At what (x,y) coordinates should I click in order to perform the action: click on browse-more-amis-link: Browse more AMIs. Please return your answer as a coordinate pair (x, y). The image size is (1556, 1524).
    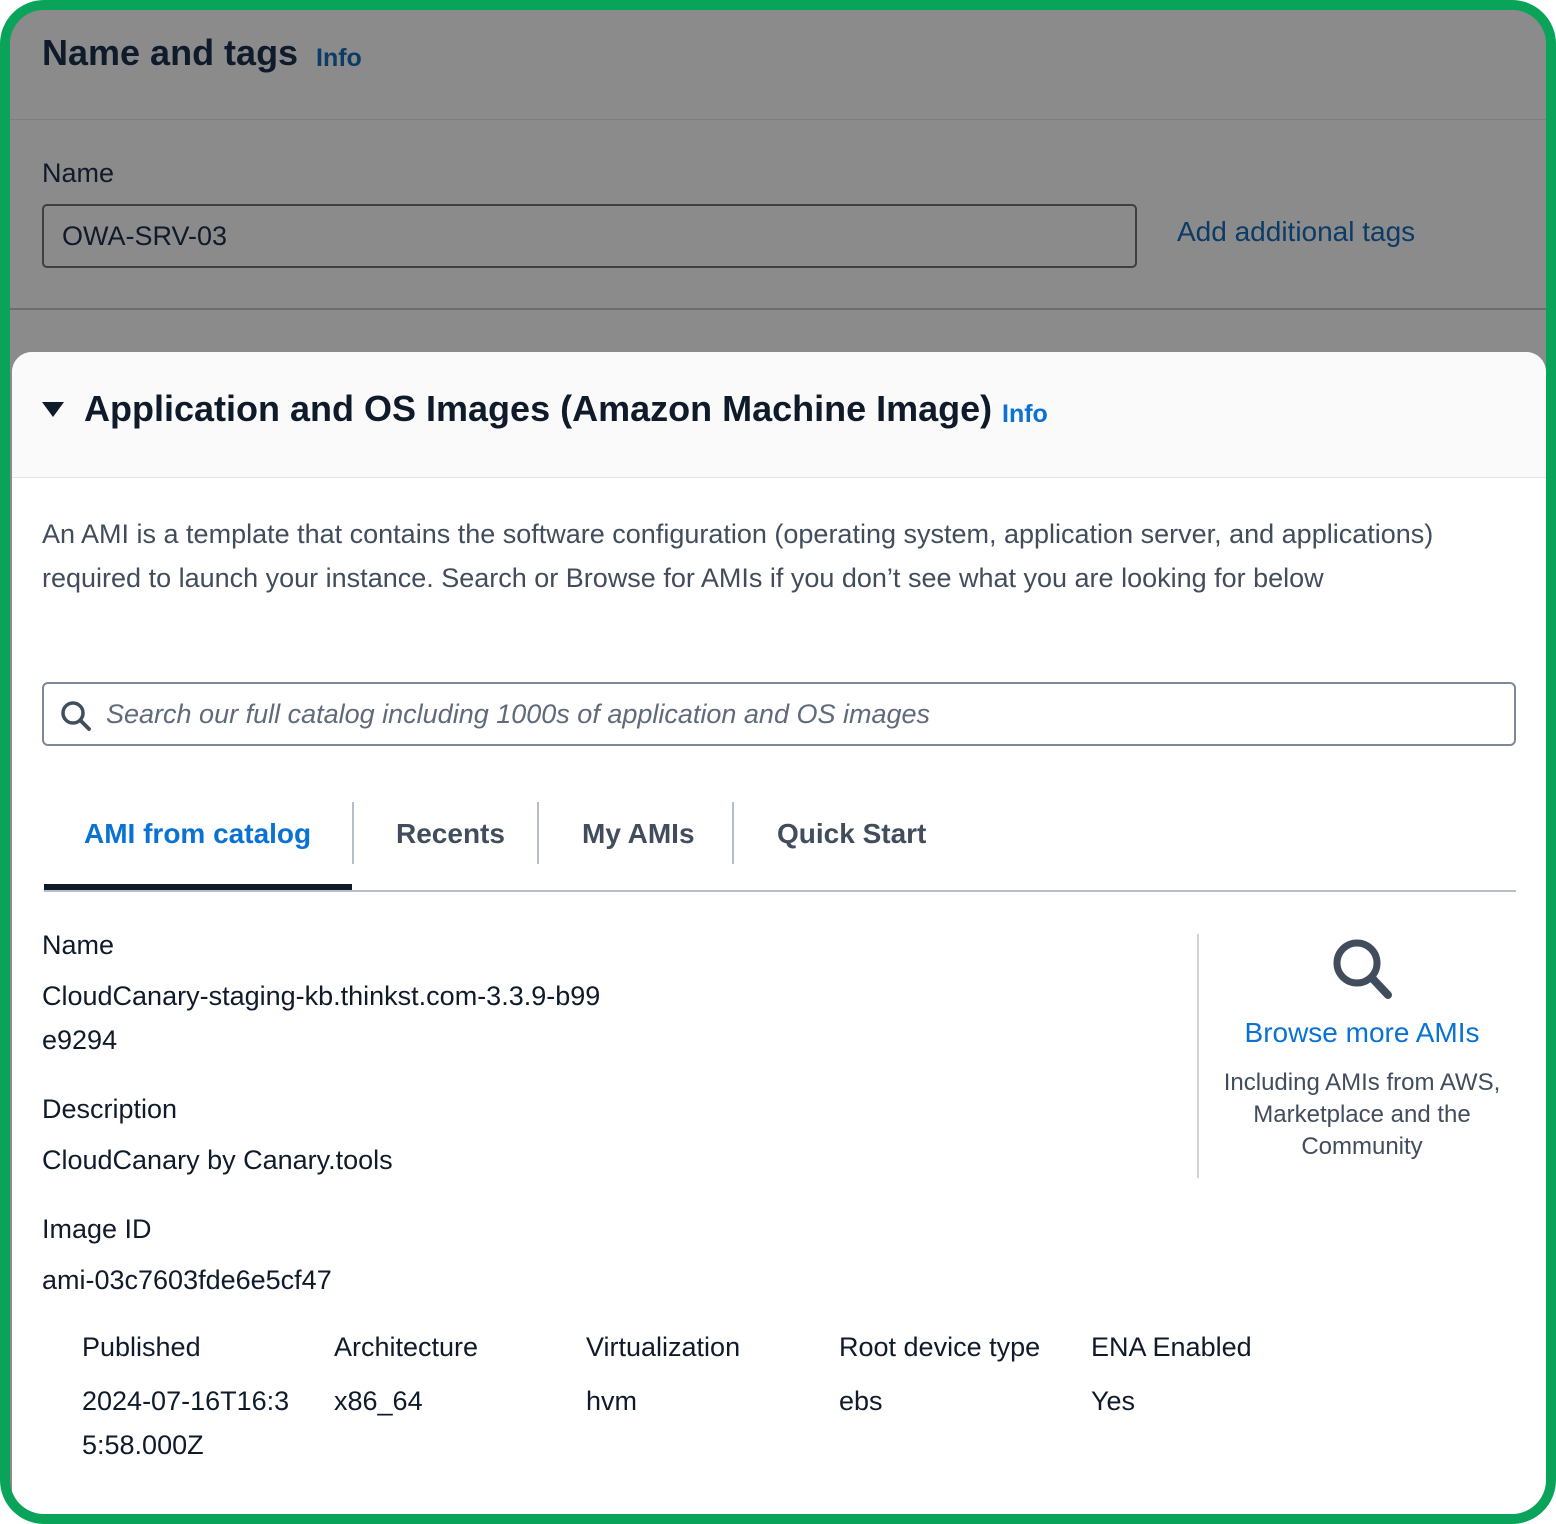
    Looking at the image, I should click on (1362, 1033).